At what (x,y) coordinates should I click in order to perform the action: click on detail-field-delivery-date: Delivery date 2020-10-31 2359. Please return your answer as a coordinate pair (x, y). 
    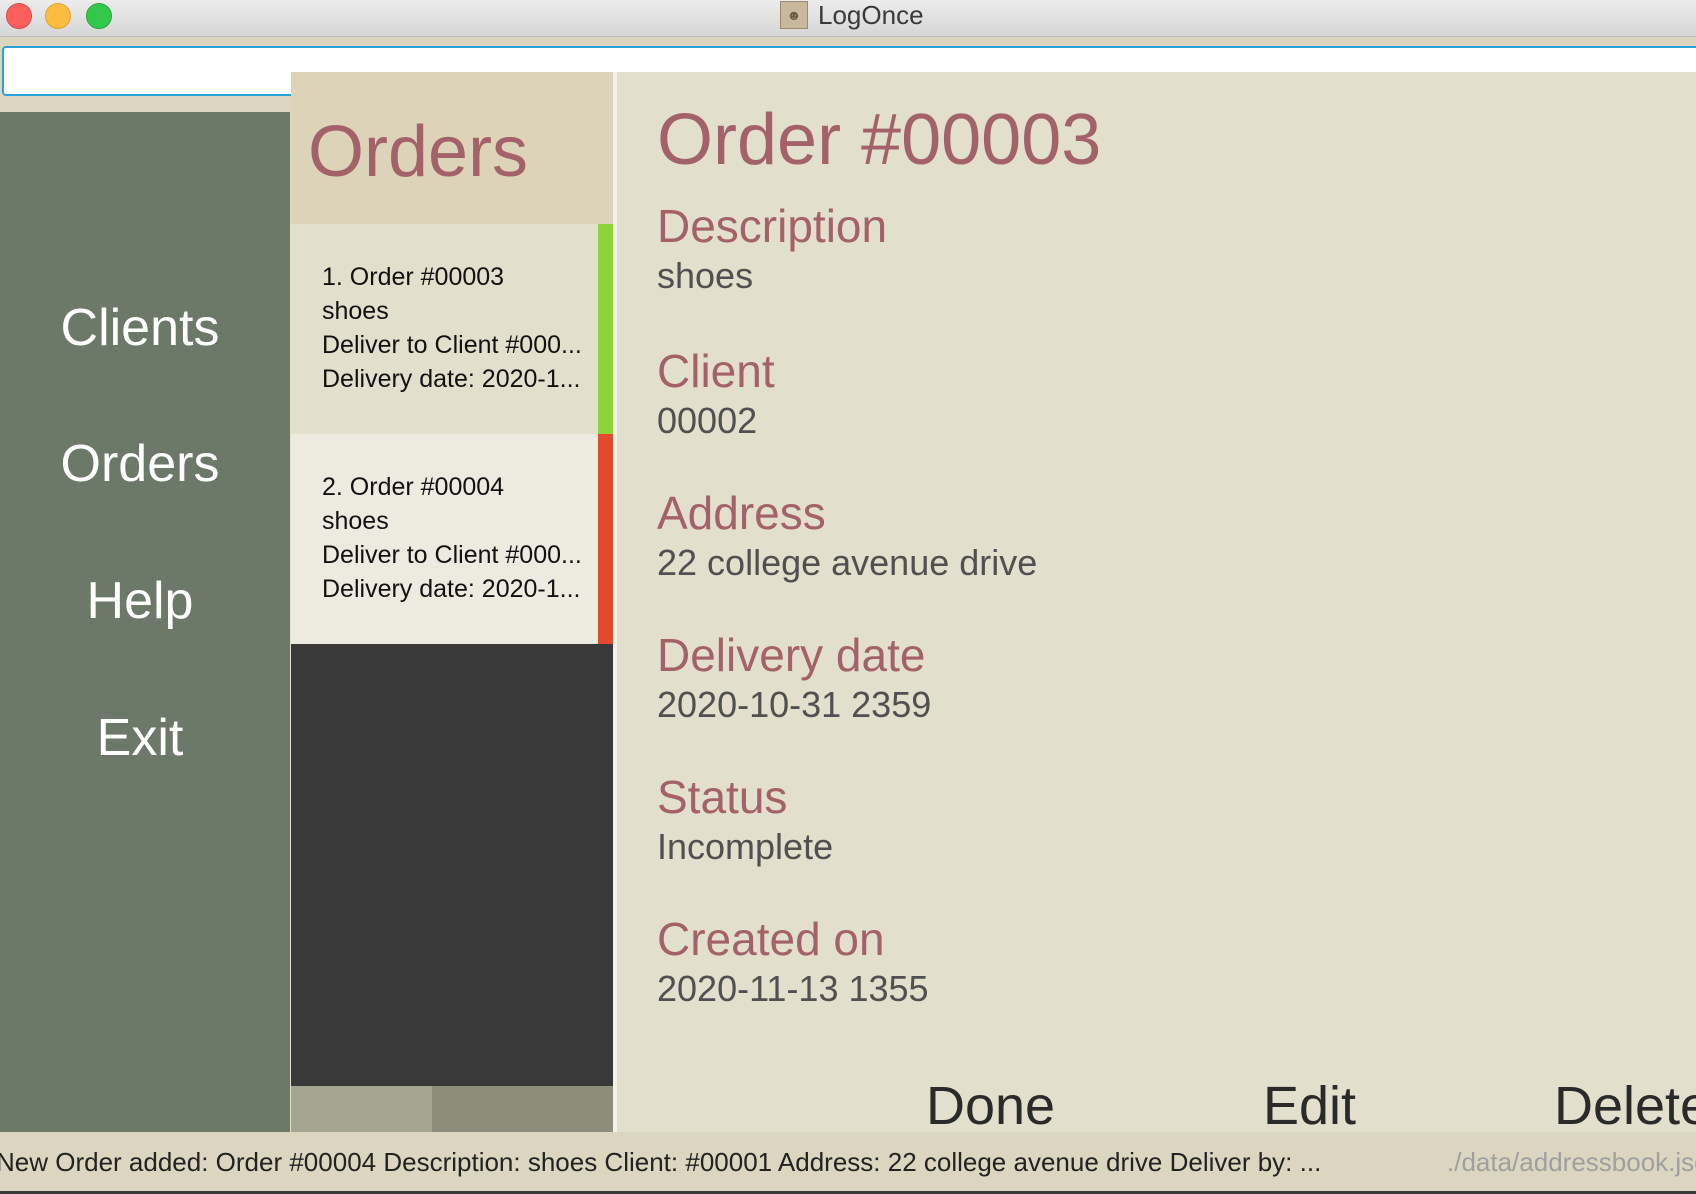
    Looking at the image, I should click on (794, 679).